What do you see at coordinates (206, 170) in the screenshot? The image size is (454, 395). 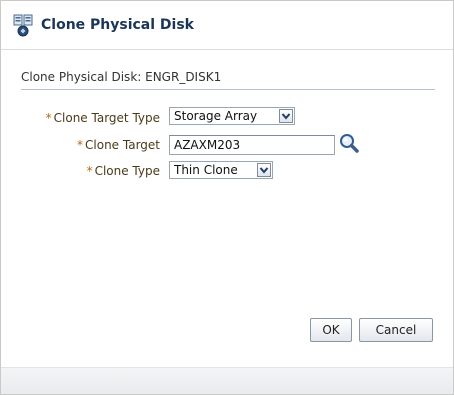 I see `clone-type-value: Thin Clone` at bounding box center [206, 170].